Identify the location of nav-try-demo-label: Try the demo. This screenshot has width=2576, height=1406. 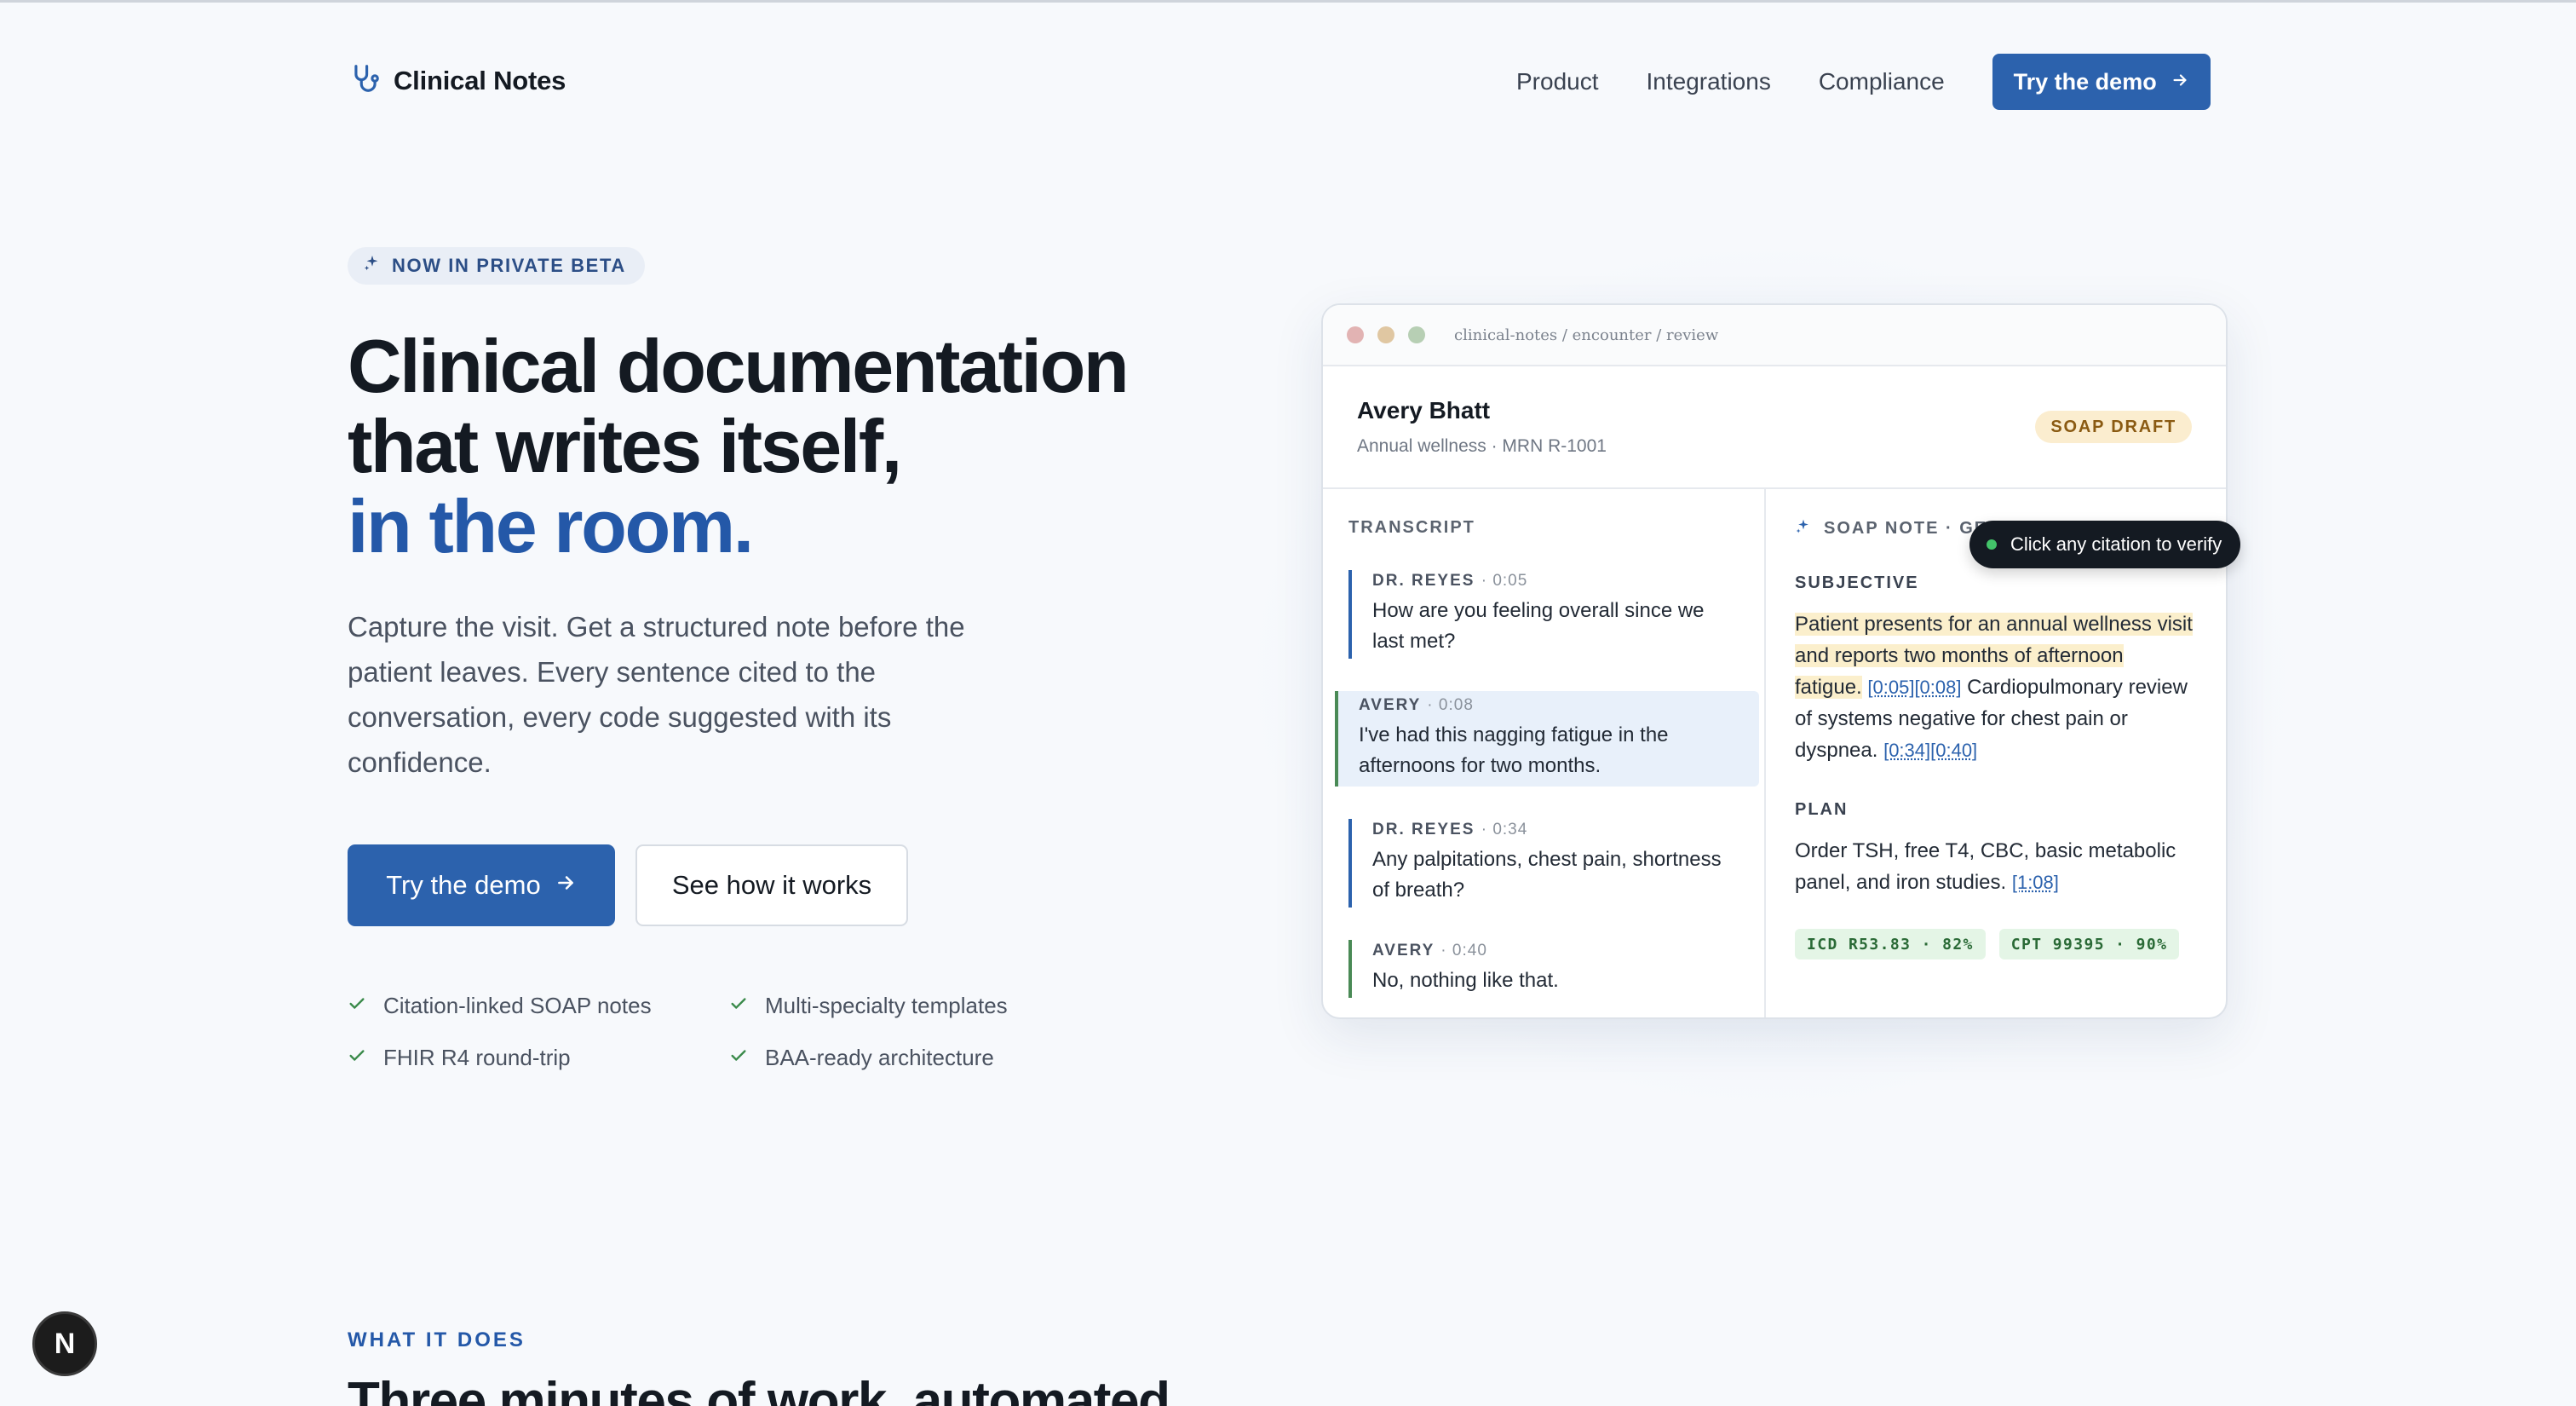
(2086, 82).